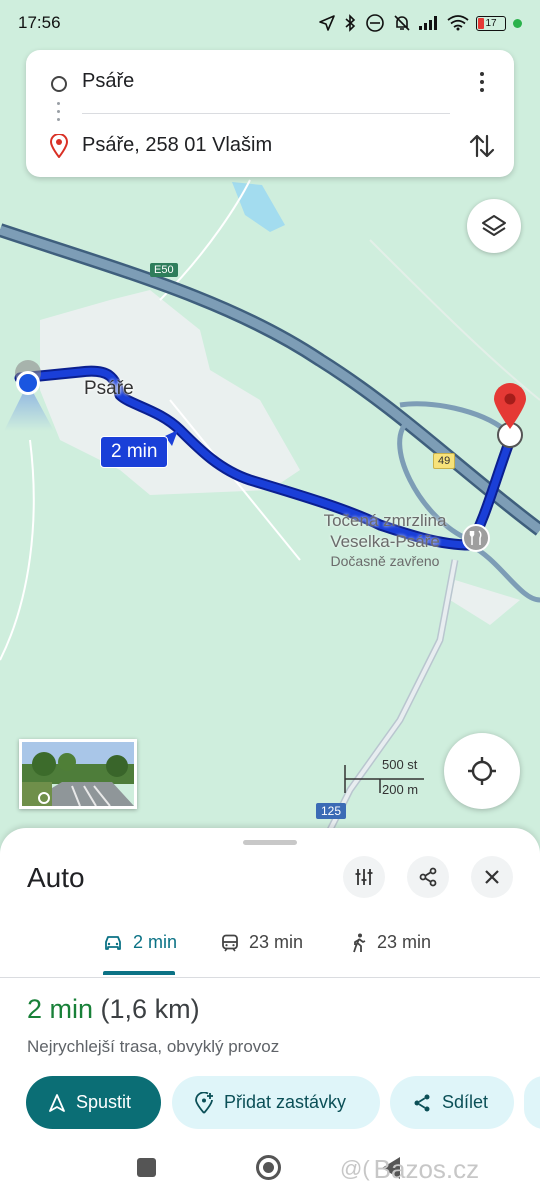  I want to click on home-button, so click(268, 1167).